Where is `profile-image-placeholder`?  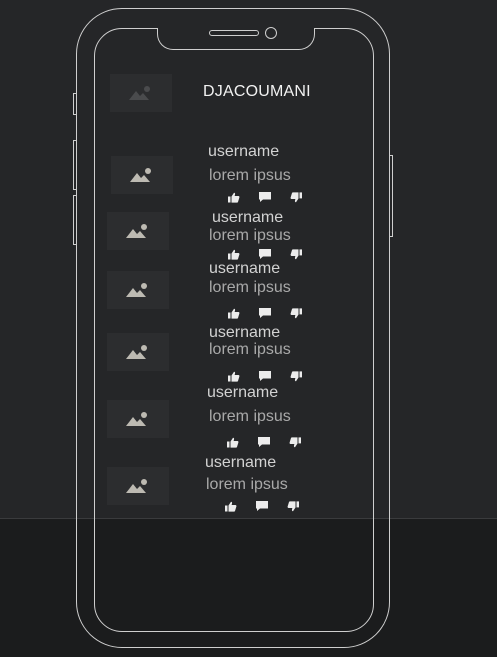
profile-image-placeholder is located at coordinates (141, 93).